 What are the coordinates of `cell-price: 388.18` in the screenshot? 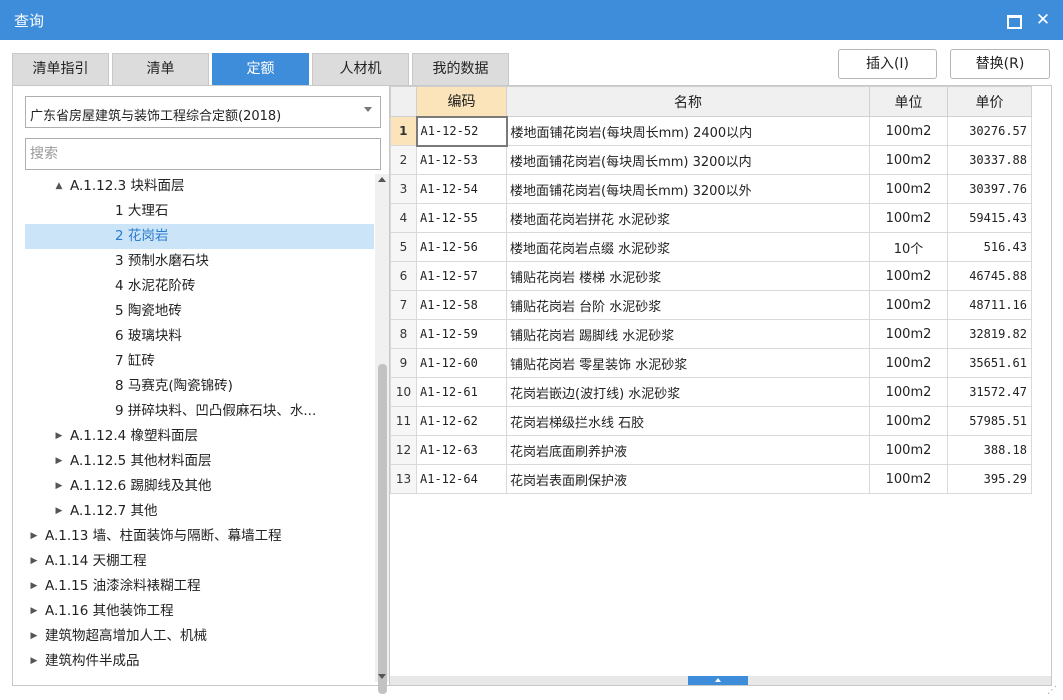 It's located at (989, 450).